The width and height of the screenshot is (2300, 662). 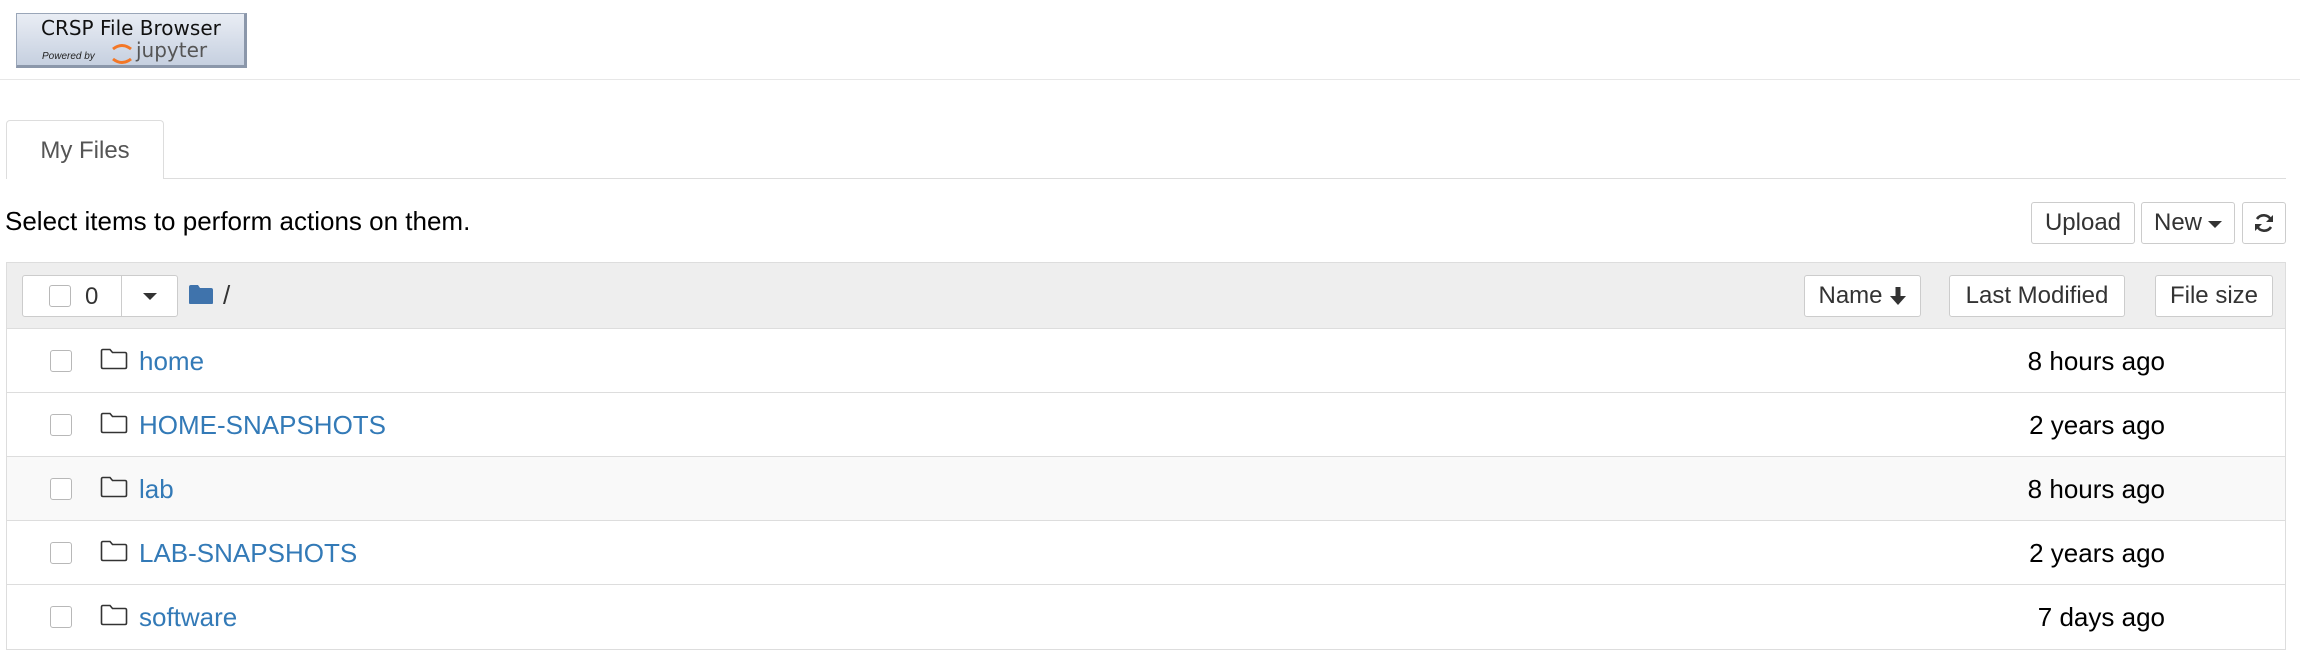 What do you see at coordinates (1150, 40) in the screenshot?
I see `header: CRSP File Browser Powered by jupyter` at bounding box center [1150, 40].